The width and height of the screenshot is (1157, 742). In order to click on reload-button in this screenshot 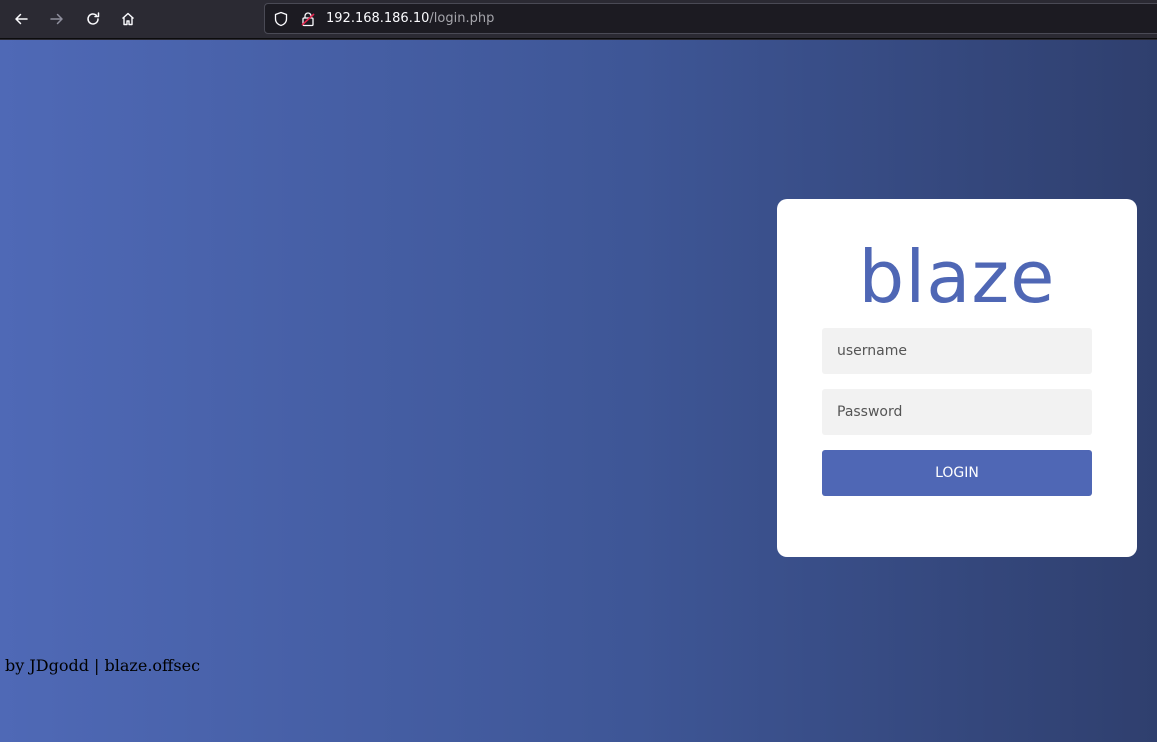, I will do `click(93, 19)`.